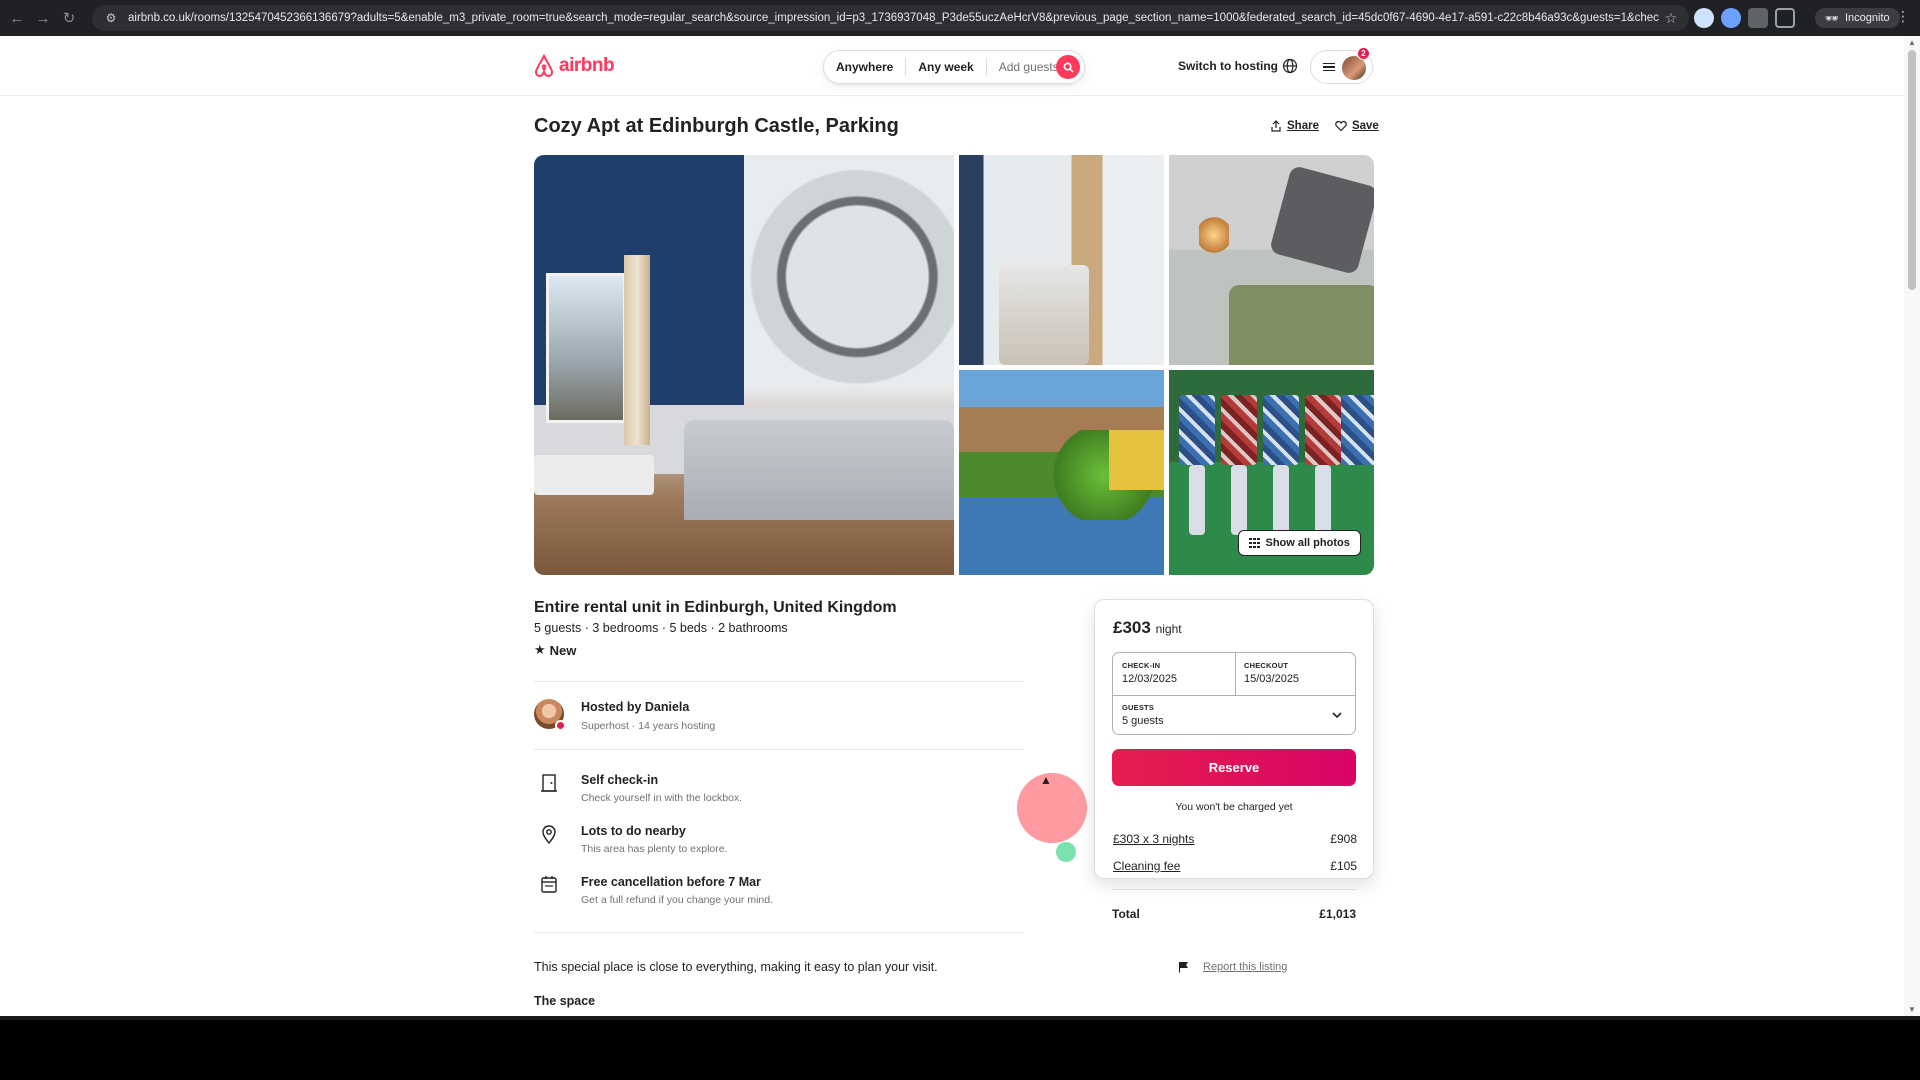 Image resolution: width=1920 pixels, height=1080 pixels. What do you see at coordinates (1290, 66) in the screenshot?
I see `globe-icon` at bounding box center [1290, 66].